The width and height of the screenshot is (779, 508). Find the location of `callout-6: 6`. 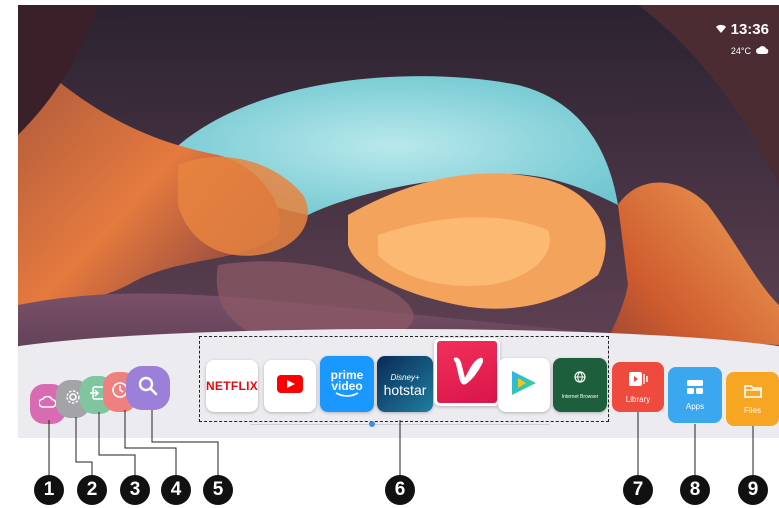

callout-6: 6 is located at coordinates (400, 490).